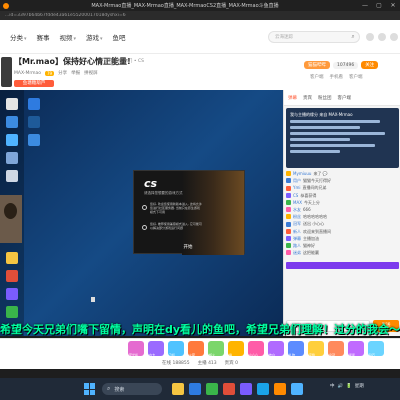 The width and height of the screenshot is (400, 400). Describe the element at coordinates (365, 5) in the screenshot. I see `minimize-button: —` at that location.